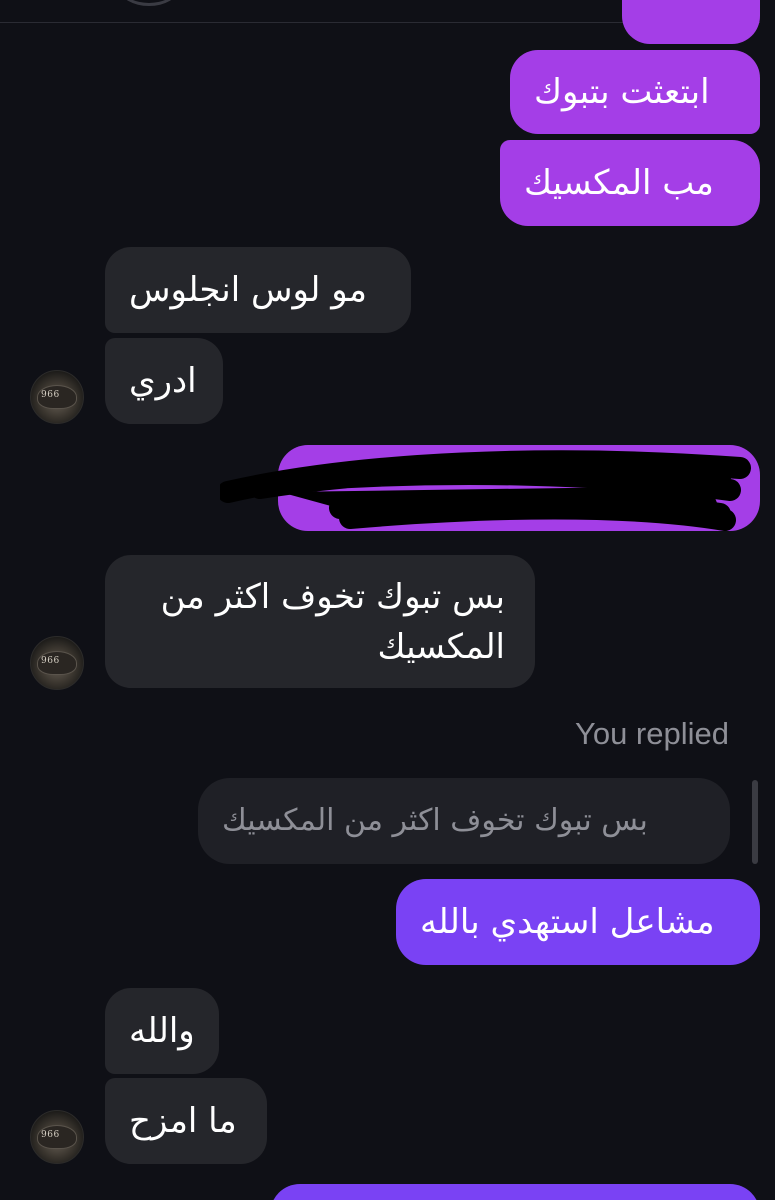 The image size is (775, 1200). Describe the element at coordinates (332, 621) in the screenshot. I see `message-text: بس تبوك تخوف اكثر من المكسيك` at that location.